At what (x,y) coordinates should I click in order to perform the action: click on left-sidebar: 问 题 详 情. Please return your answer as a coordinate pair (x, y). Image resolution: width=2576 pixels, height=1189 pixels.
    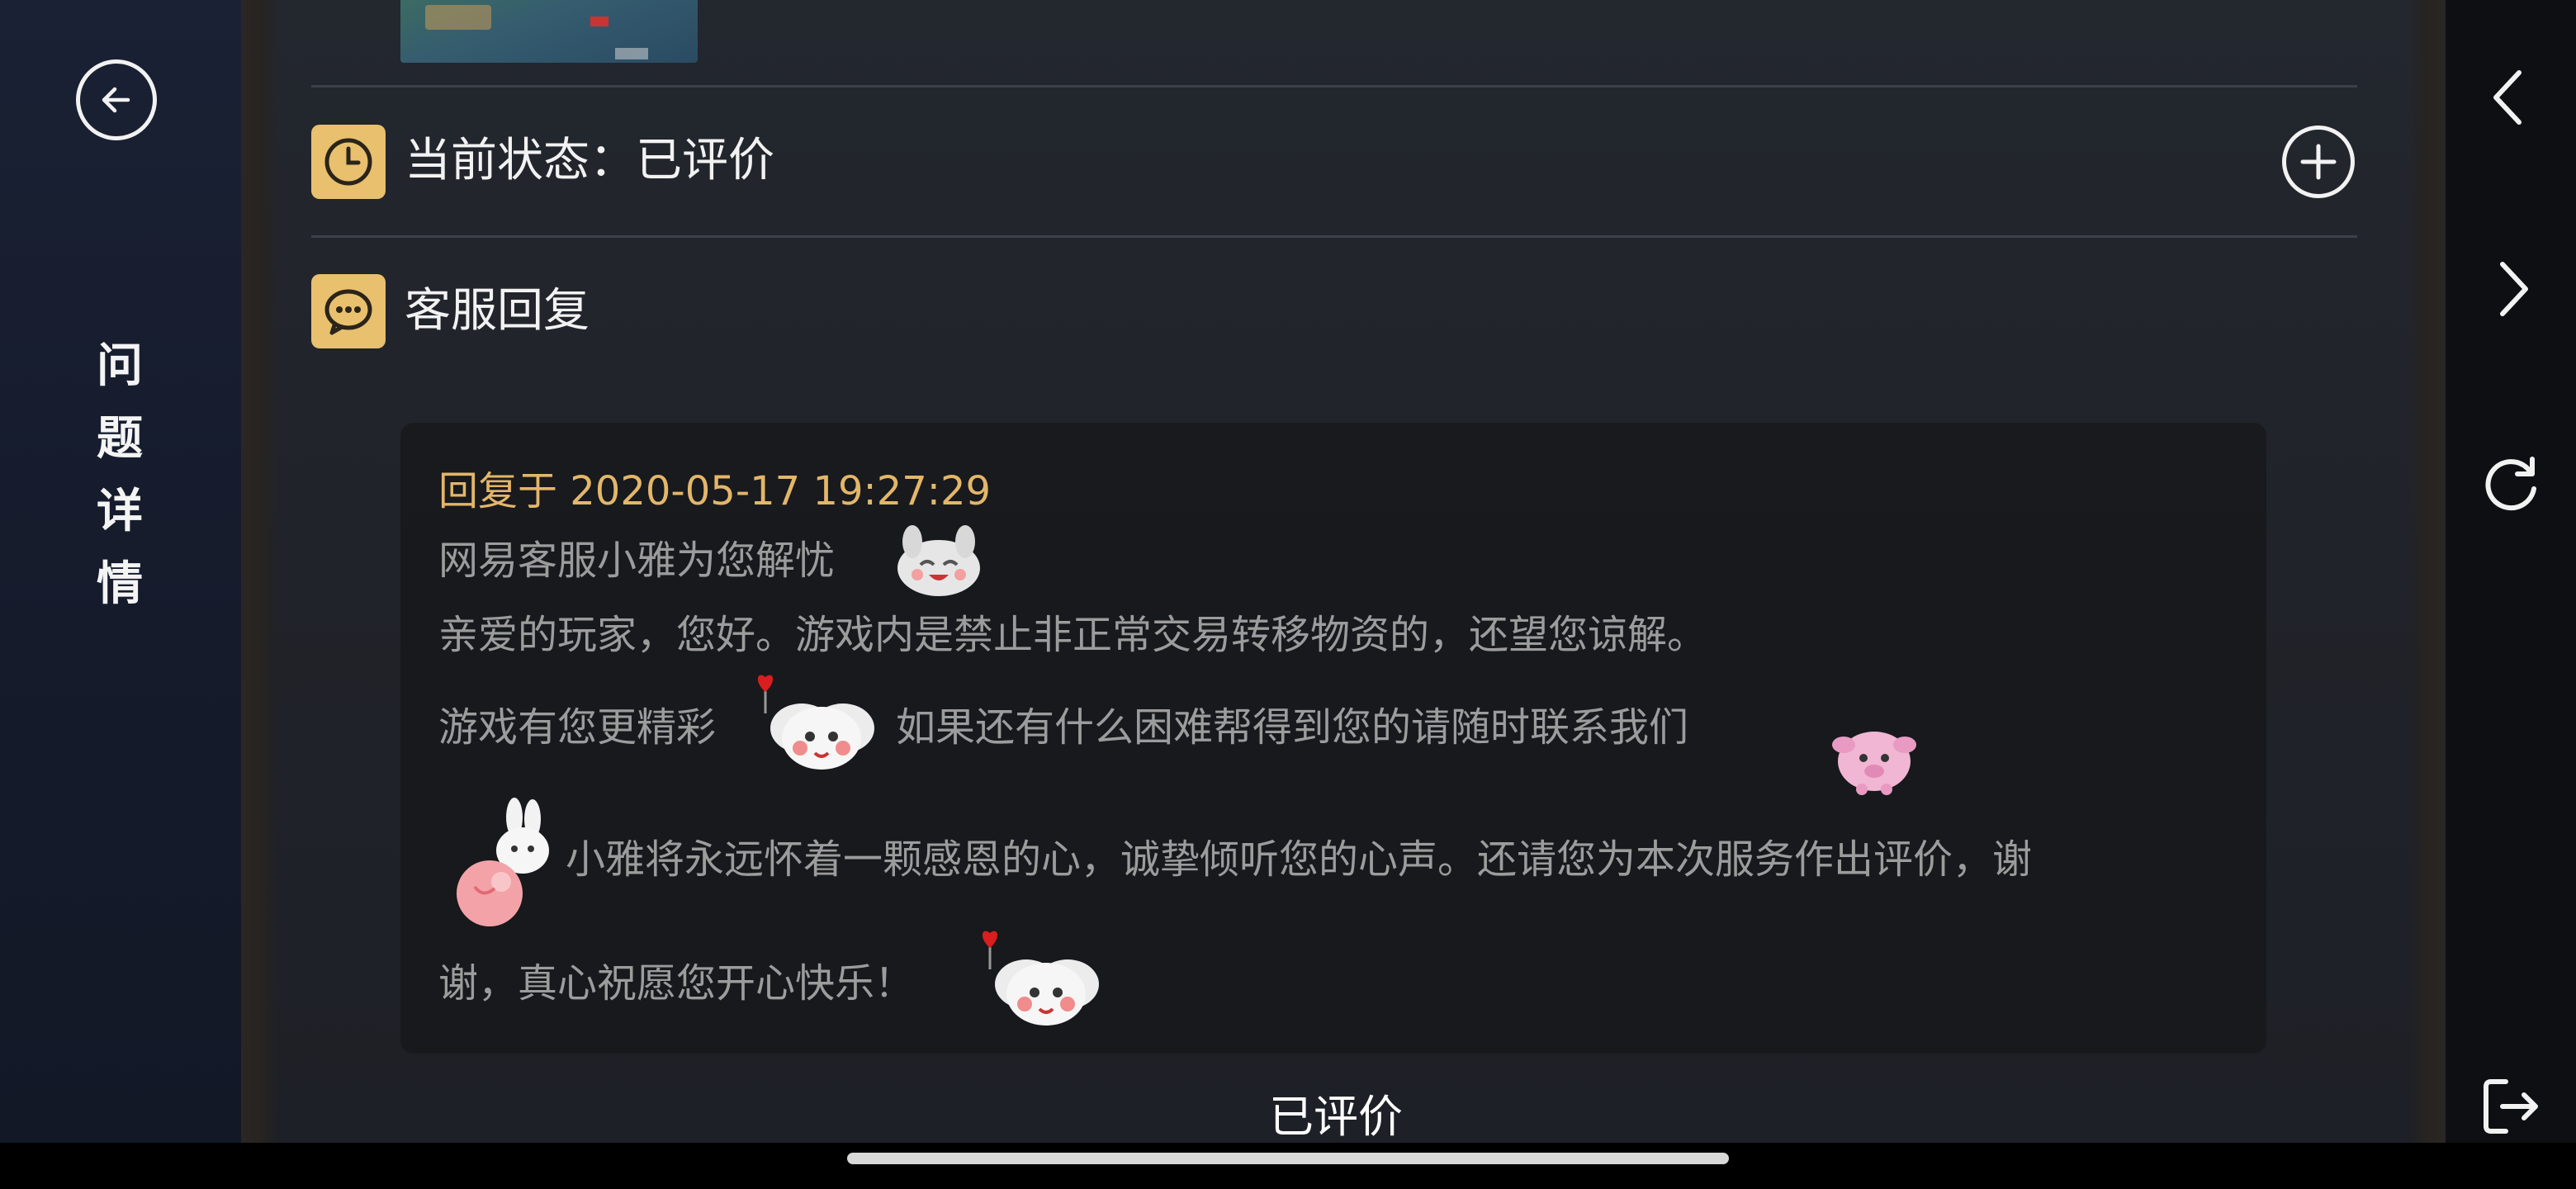
    Looking at the image, I should click on (120, 571).